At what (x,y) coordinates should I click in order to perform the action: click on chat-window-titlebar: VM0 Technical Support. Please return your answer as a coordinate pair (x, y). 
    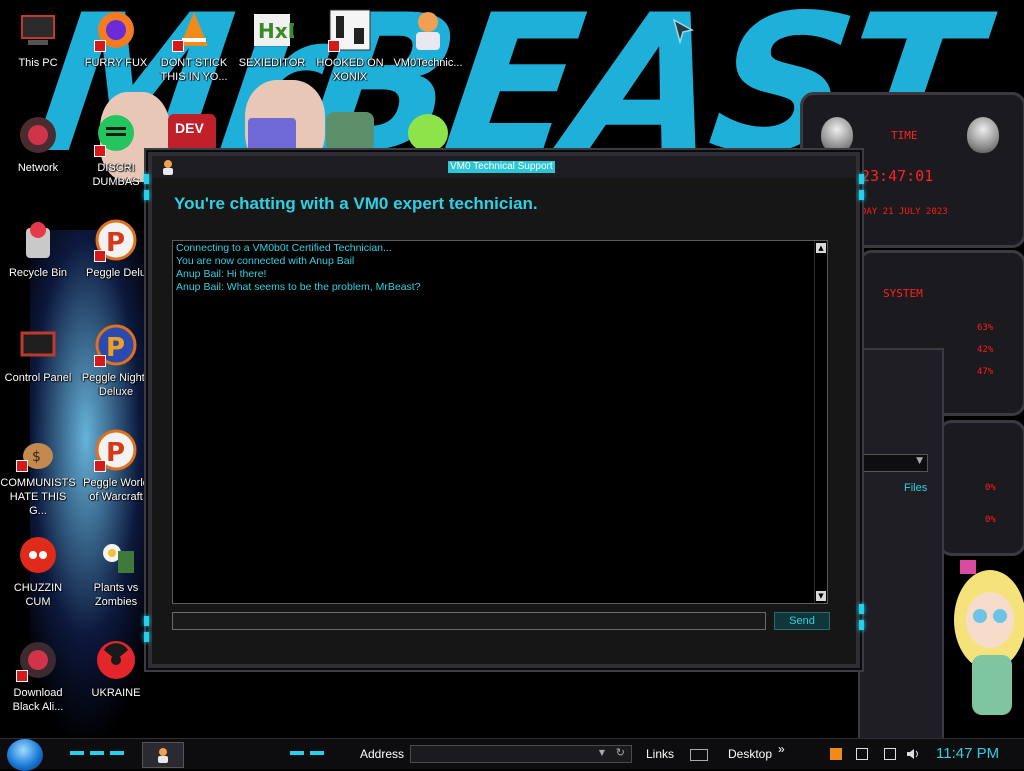
    Looking at the image, I should click on (504, 167).